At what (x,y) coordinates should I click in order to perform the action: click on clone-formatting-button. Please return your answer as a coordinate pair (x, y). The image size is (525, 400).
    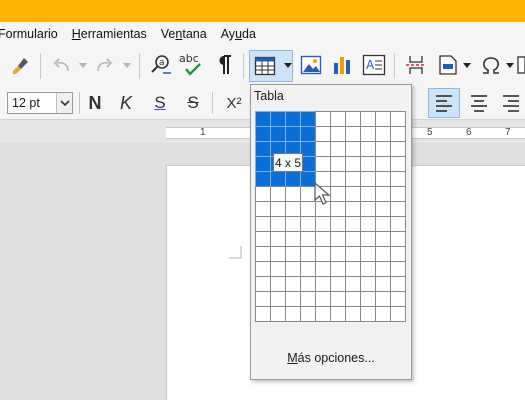
    Looking at the image, I should click on (21, 66).